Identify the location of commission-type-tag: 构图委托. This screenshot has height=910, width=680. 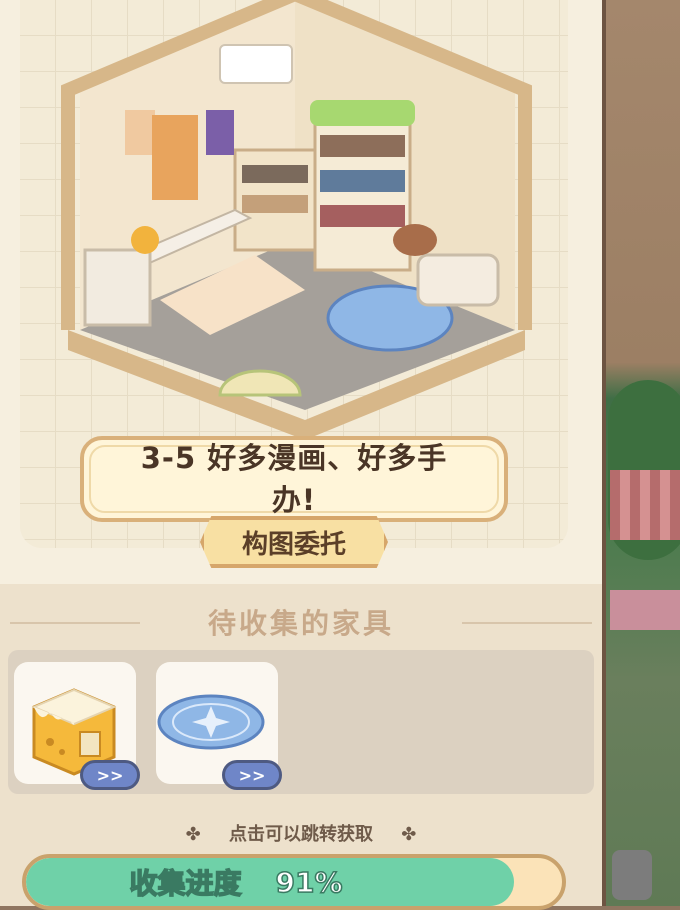
(294, 542).